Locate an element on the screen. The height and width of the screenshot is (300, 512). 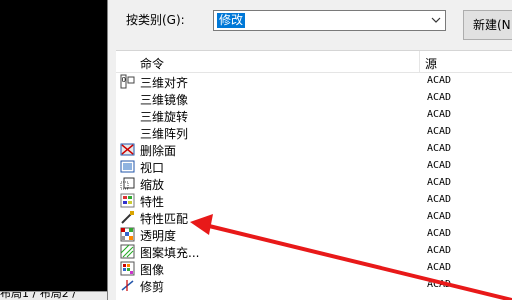
command-row: 特性 ACAD is located at coordinates (314, 200).